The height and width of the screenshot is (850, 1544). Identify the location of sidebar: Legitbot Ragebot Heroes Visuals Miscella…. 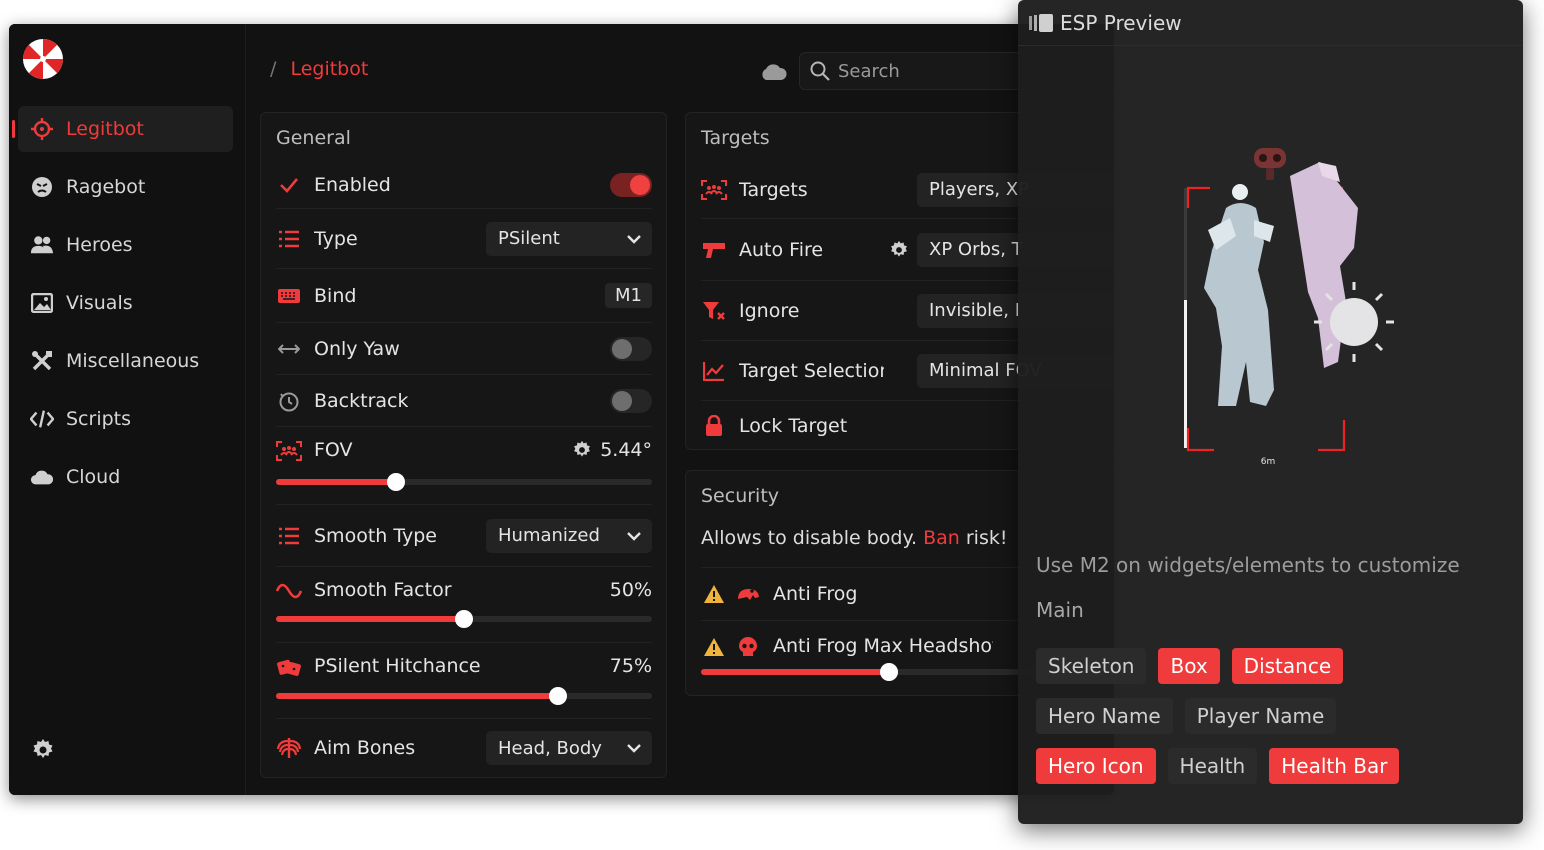
(127, 409).